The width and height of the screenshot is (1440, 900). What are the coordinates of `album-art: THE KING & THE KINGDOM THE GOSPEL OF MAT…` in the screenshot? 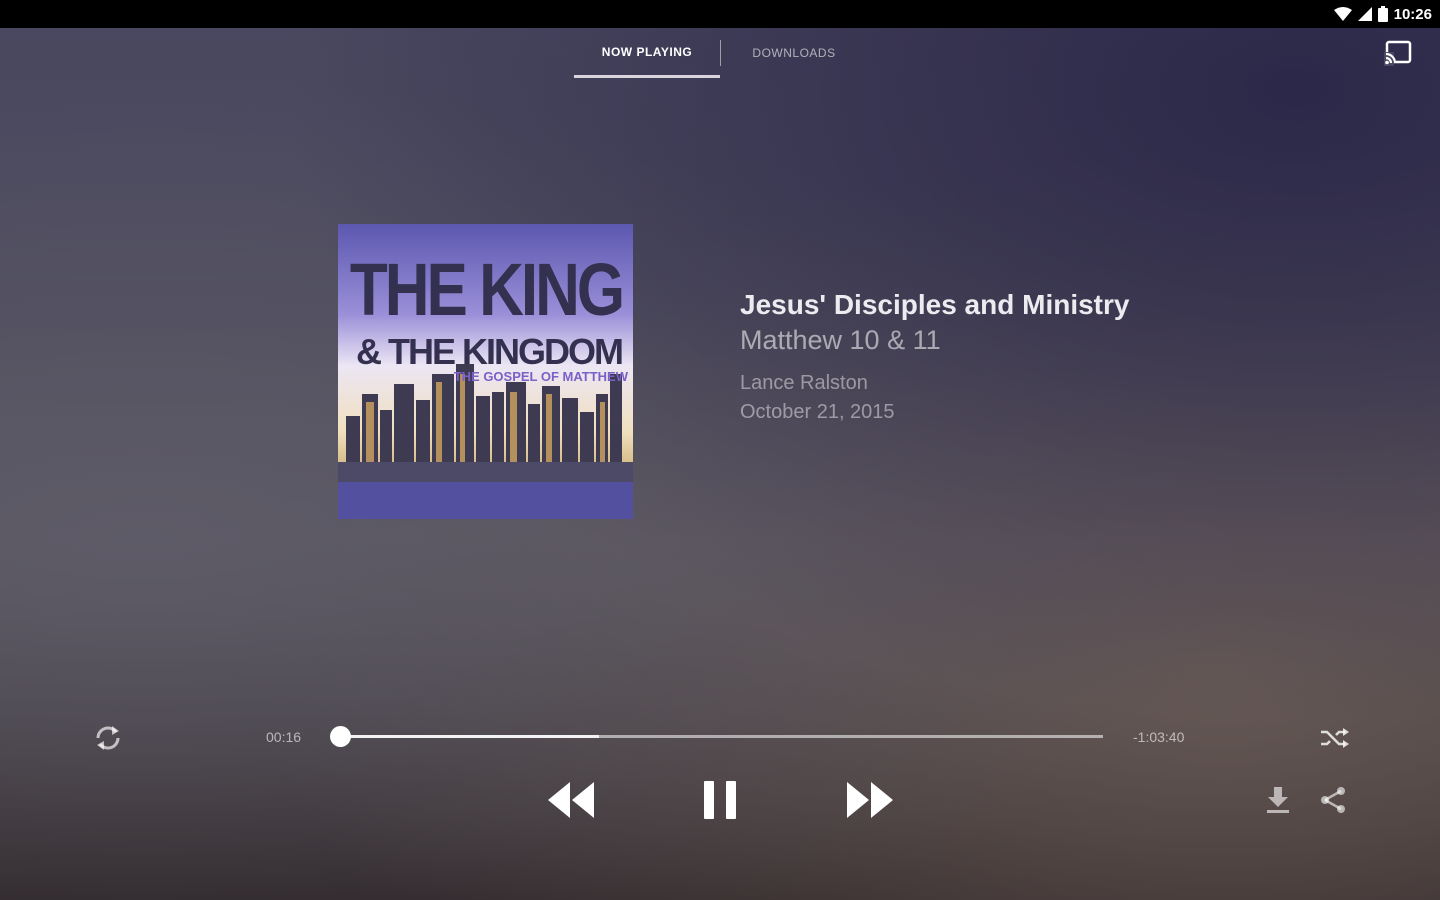 It's located at (485, 371).